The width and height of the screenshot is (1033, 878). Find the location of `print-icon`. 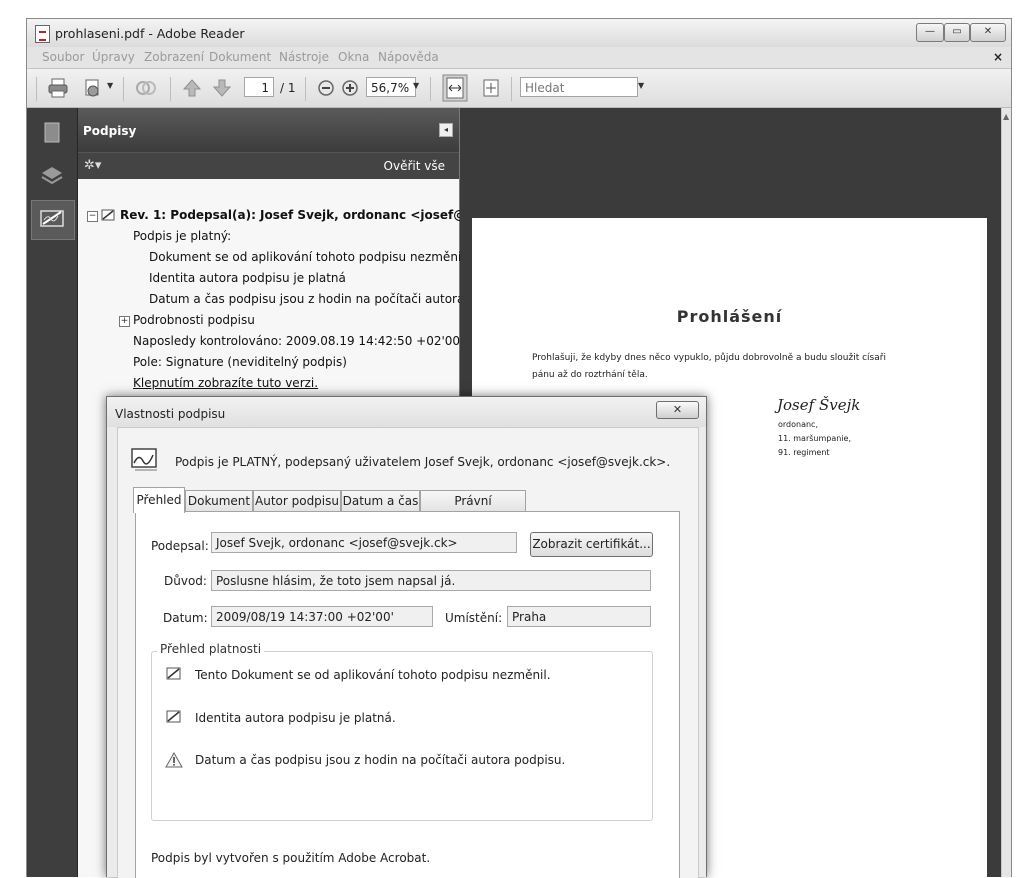

print-icon is located at coordinates (58, 88).